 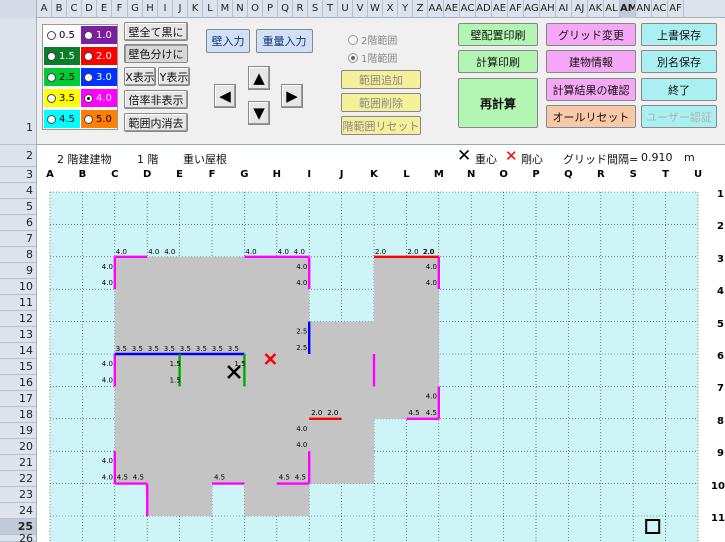 What do you see at coordinates (532, 9) in the screenshot?
I see `column-header: AG` at bounding box center [532, 9].